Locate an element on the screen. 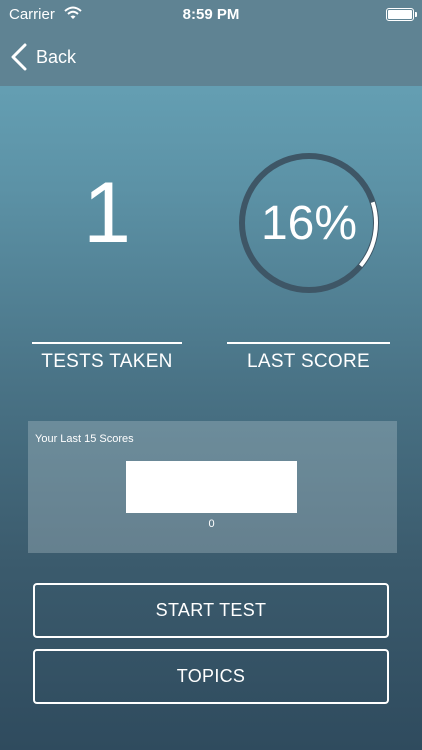  battery-icon is located at coordinates (401, 14).